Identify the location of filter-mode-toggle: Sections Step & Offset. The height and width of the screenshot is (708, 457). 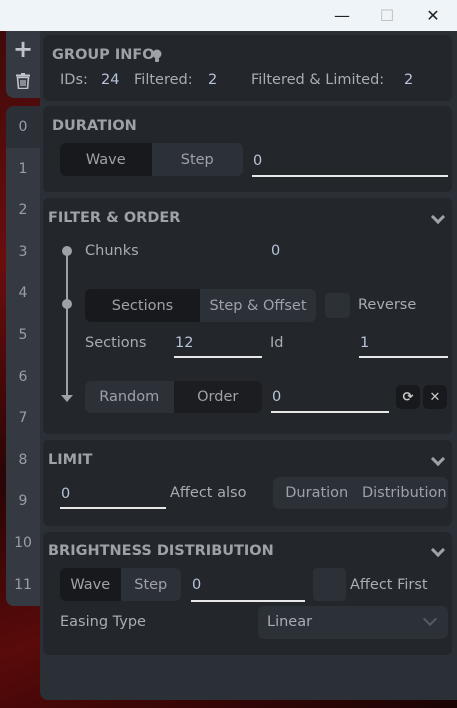
(200, 305).